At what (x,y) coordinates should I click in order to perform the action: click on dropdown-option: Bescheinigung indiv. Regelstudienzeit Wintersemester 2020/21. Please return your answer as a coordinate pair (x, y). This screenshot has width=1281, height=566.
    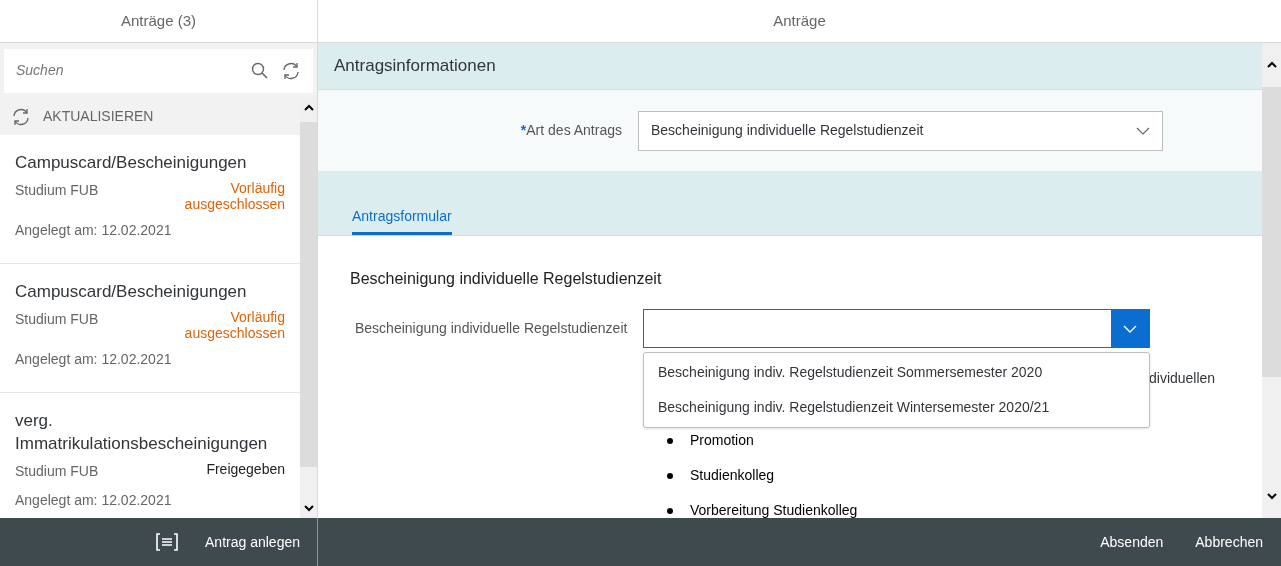
    Looking at the image, I should click on (896, 407).